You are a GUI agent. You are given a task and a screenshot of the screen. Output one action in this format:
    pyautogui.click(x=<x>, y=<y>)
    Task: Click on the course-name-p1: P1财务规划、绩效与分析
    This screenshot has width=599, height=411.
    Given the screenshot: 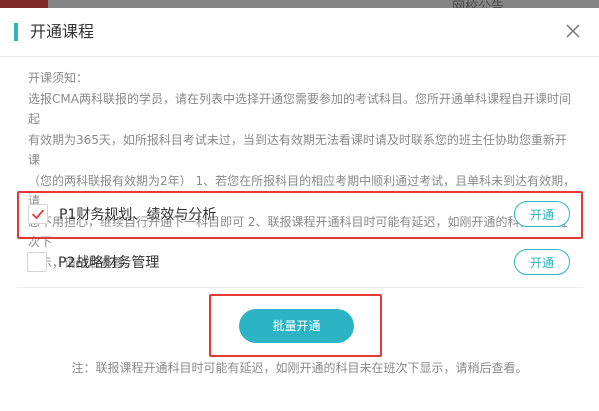 What is the action you would take?
    pyautogui.click(x=138, y=215)
    